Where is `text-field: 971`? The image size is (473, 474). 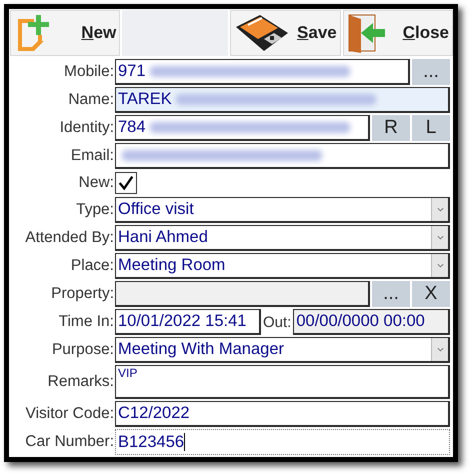 text-field: 971 is located at coordinates (262, 72).